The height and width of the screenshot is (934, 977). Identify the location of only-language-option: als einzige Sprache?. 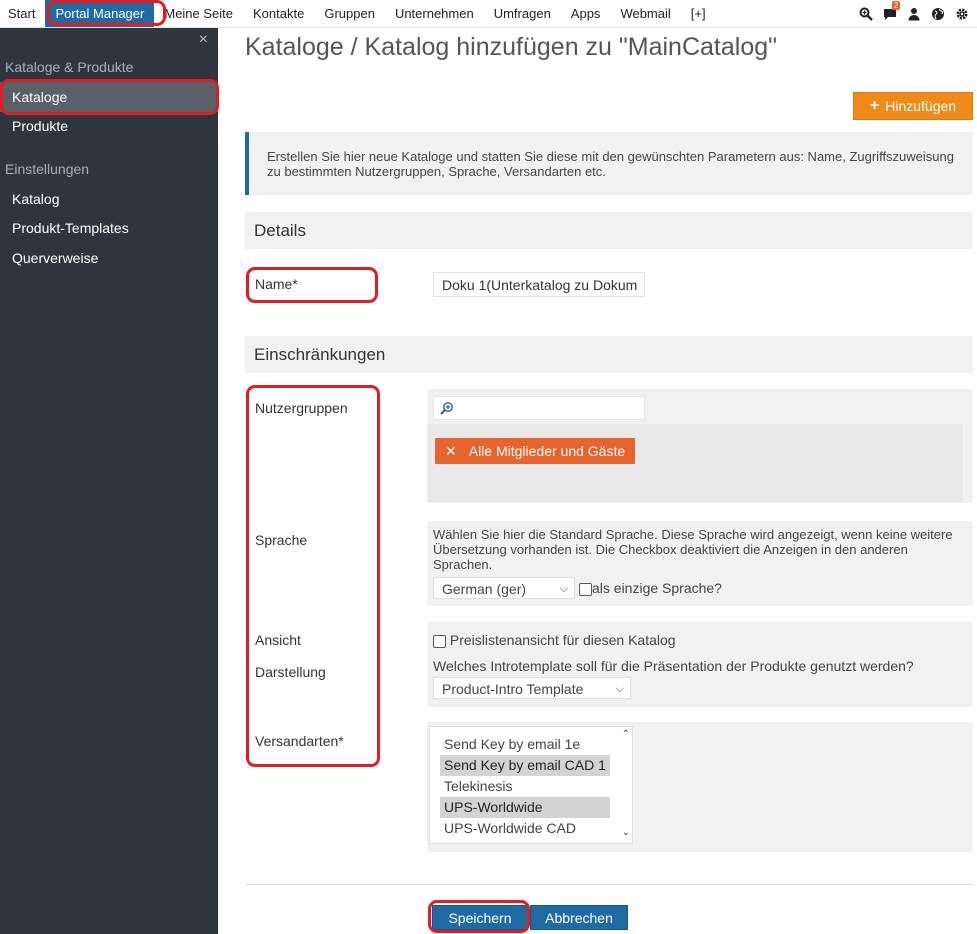
(650, 588).